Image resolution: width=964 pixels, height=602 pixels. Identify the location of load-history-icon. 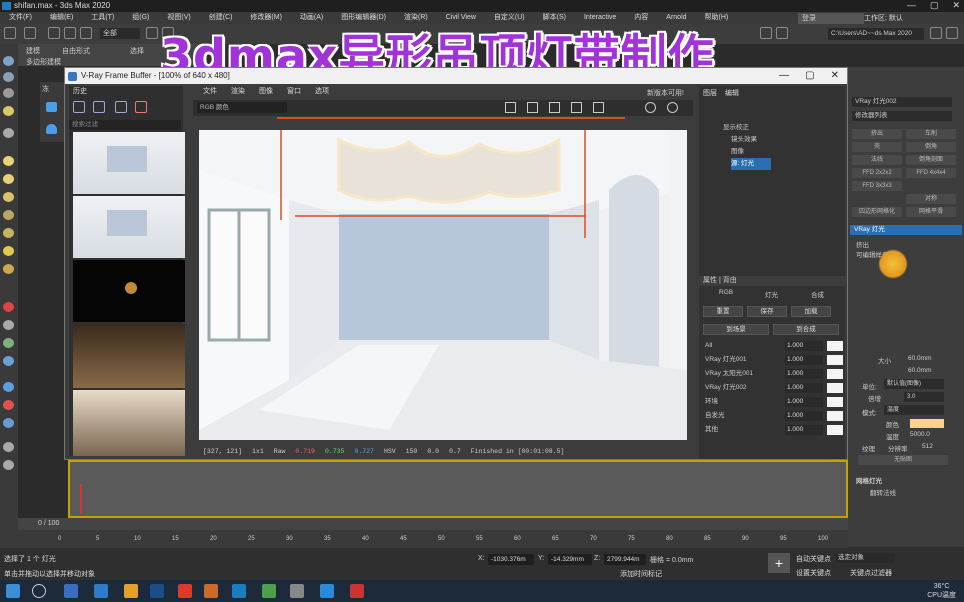
(99, 107).